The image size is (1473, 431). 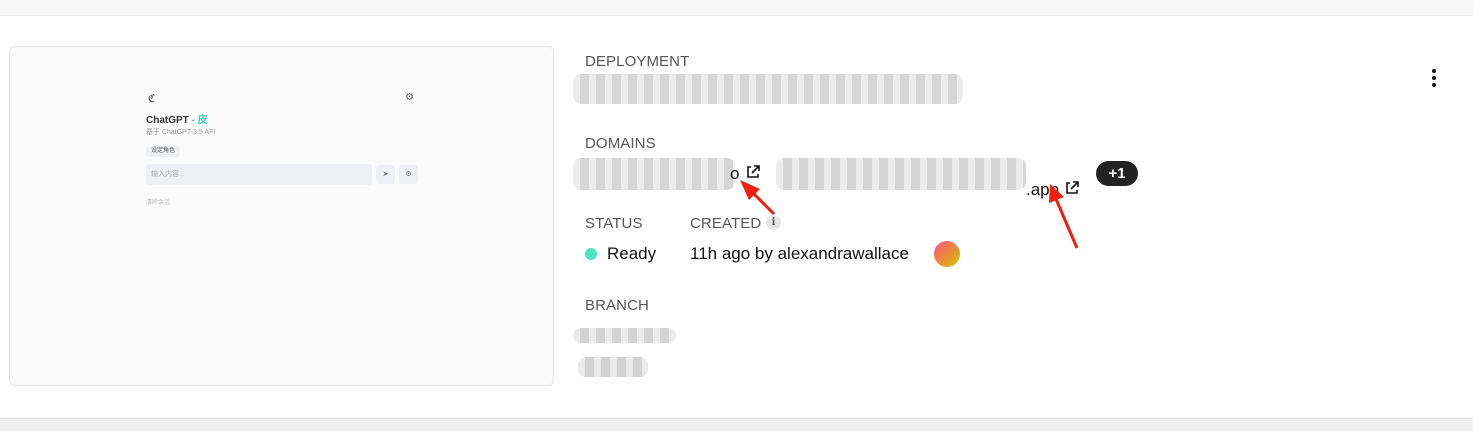 I want to click on created-label: CREATED, so click(x=726, y=223).